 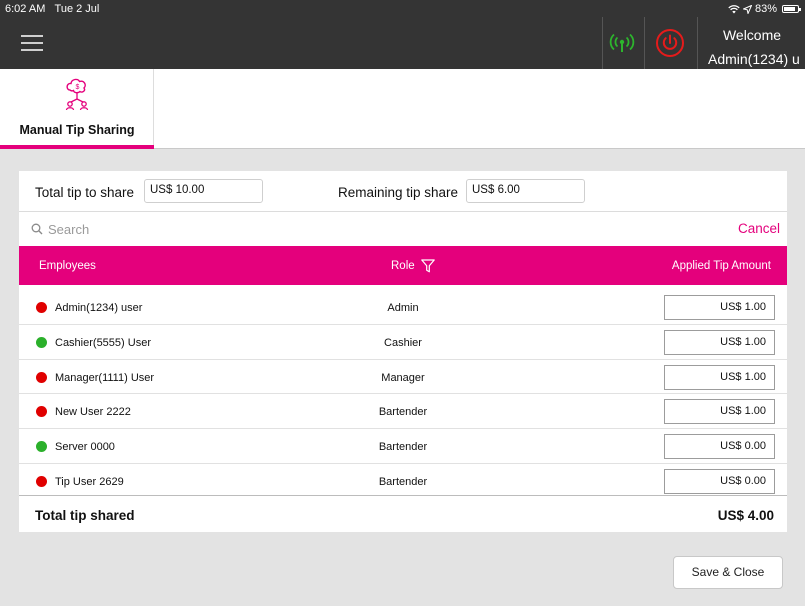 What do you see at coordinates (754, 59) in the screenshot?
I see `current-user: Admin(1234) u` at bounding box center [754, 59].